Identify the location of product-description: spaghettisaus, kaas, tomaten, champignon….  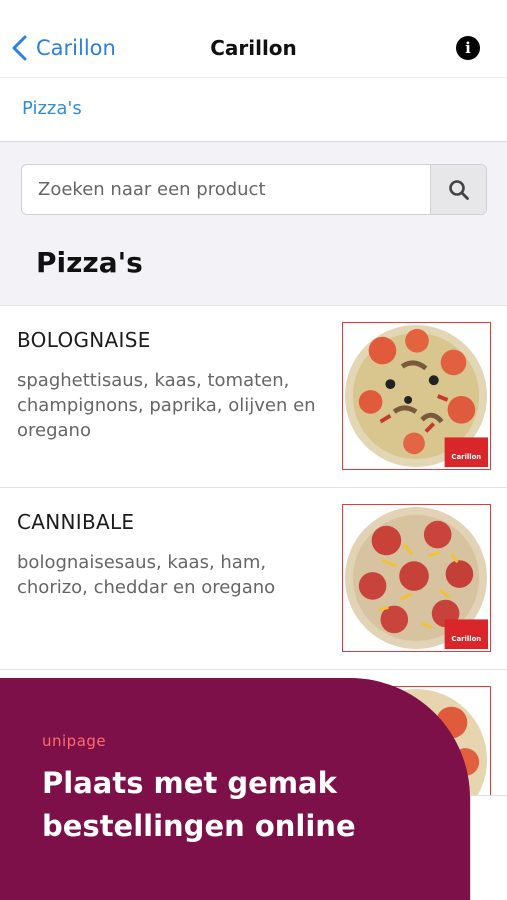
(166, 405).